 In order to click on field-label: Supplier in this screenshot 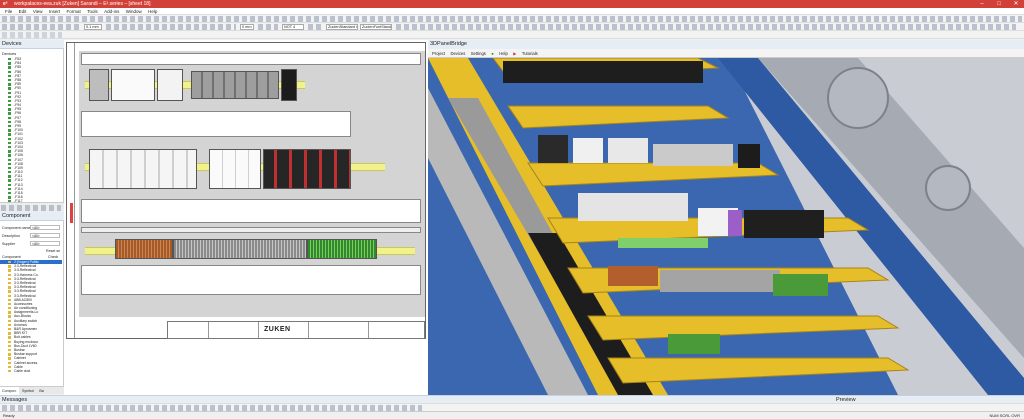, I will do `click(9, 244)`.